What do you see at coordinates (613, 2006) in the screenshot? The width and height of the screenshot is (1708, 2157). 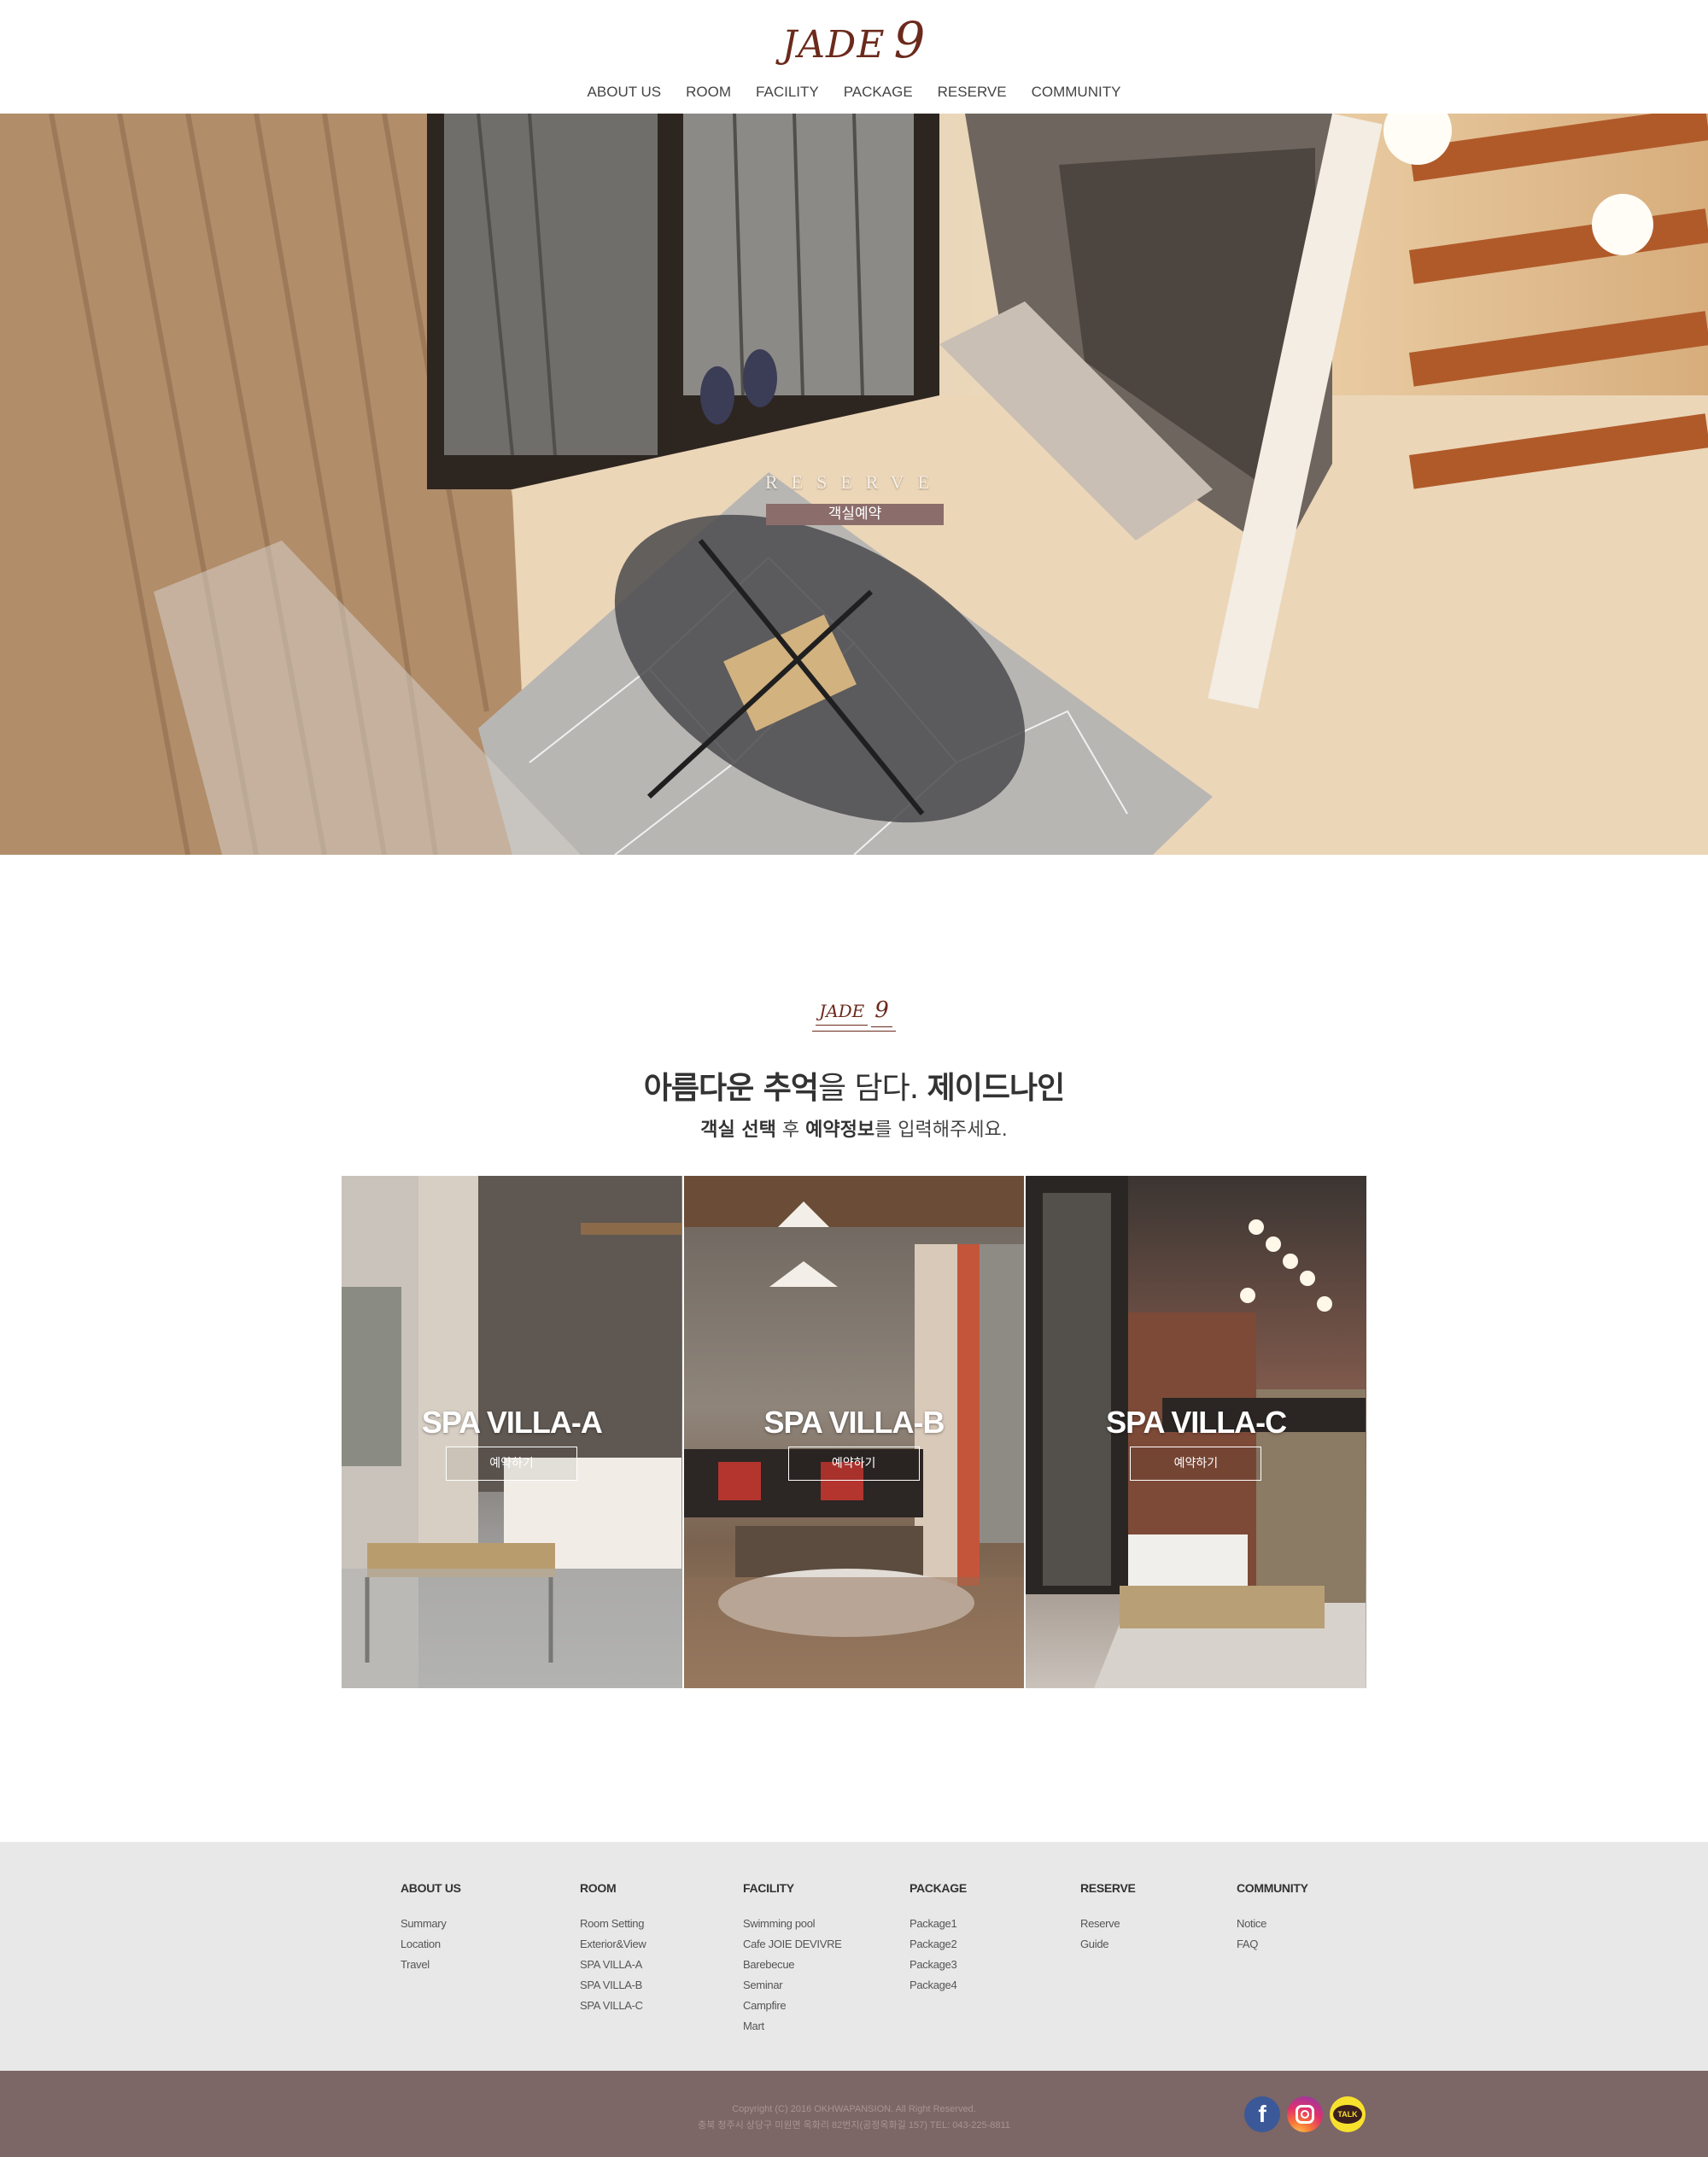 I see `footer-link: SPA VILLA-C` at bounding box center [613, 2006].